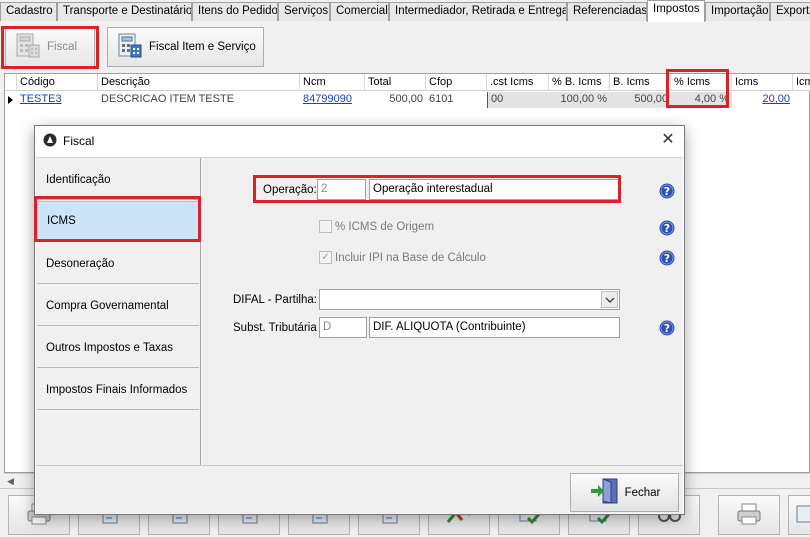 This screenshot has width=810, height=537. I want to click on sidebar-item-label: Identificação, so click(78, 179).